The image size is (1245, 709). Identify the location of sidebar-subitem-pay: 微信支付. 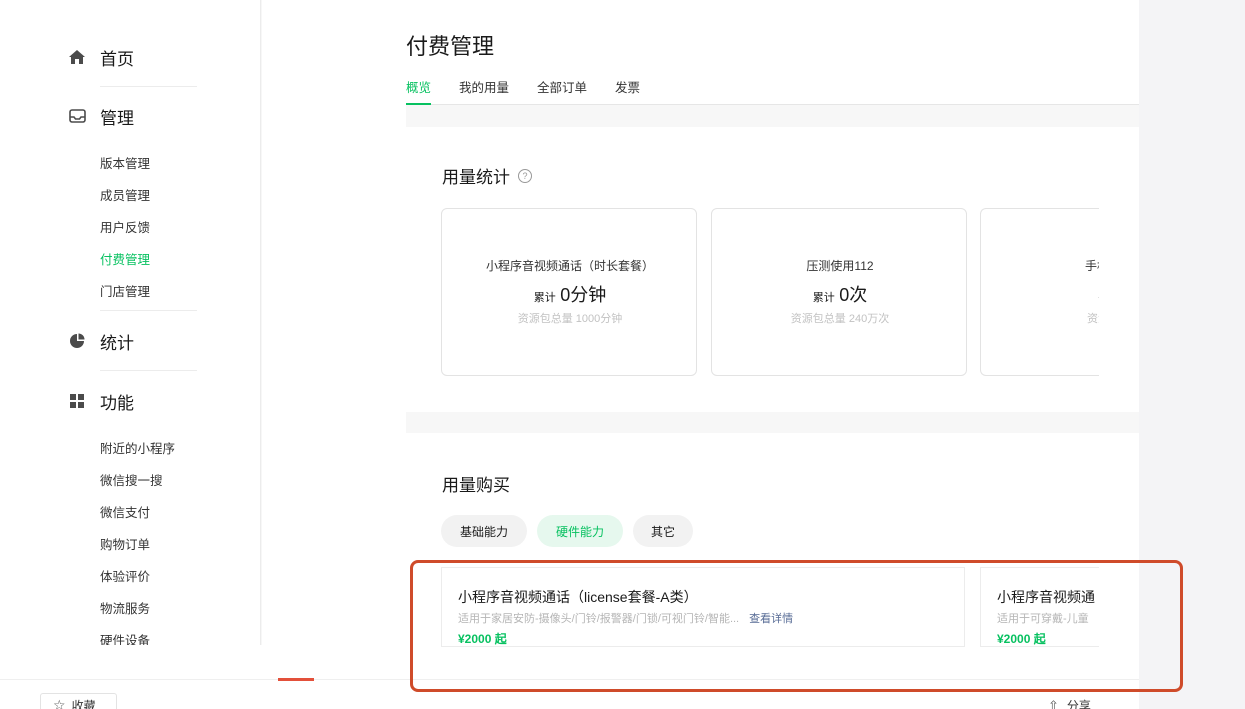
(125, 511).